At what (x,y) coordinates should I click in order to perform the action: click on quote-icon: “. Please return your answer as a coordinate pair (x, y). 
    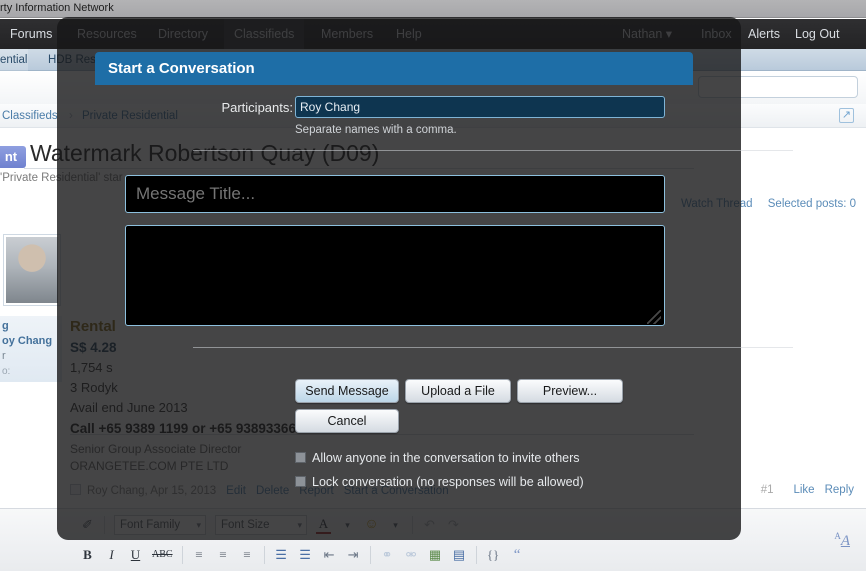
    Looking at the image, I should click on (517, 555).